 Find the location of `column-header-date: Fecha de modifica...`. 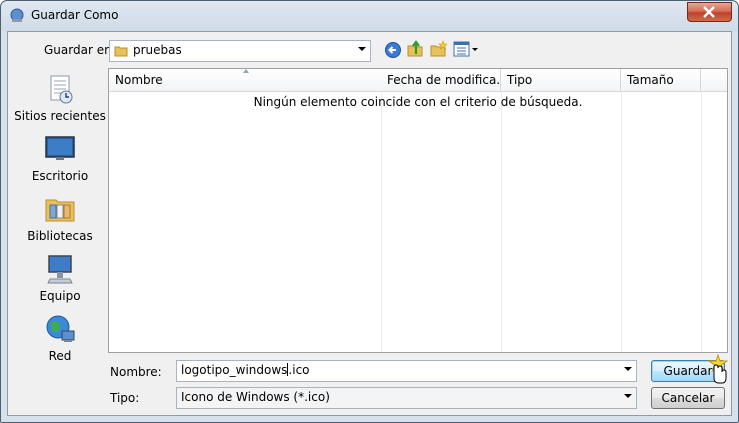

column-header-date: Fecha de modifica... is located at coordinates (444, 80).